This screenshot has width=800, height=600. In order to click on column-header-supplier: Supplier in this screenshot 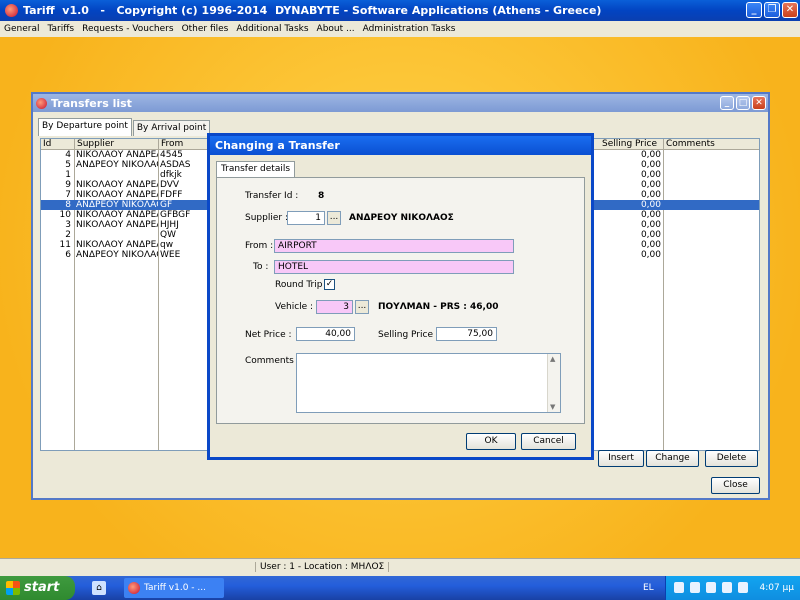, I will do `click(117, 144)`.